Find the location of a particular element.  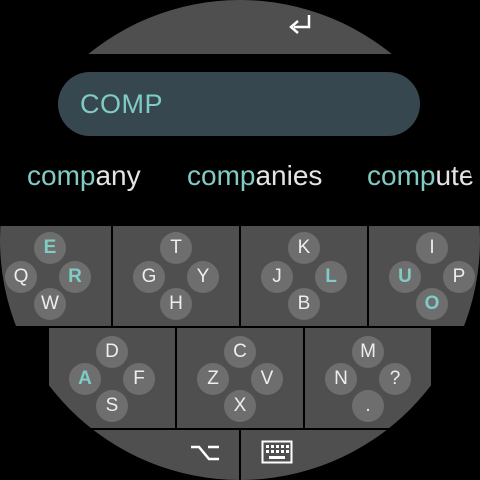

suggestion-rest: anies is located at coordinates (289, 175).